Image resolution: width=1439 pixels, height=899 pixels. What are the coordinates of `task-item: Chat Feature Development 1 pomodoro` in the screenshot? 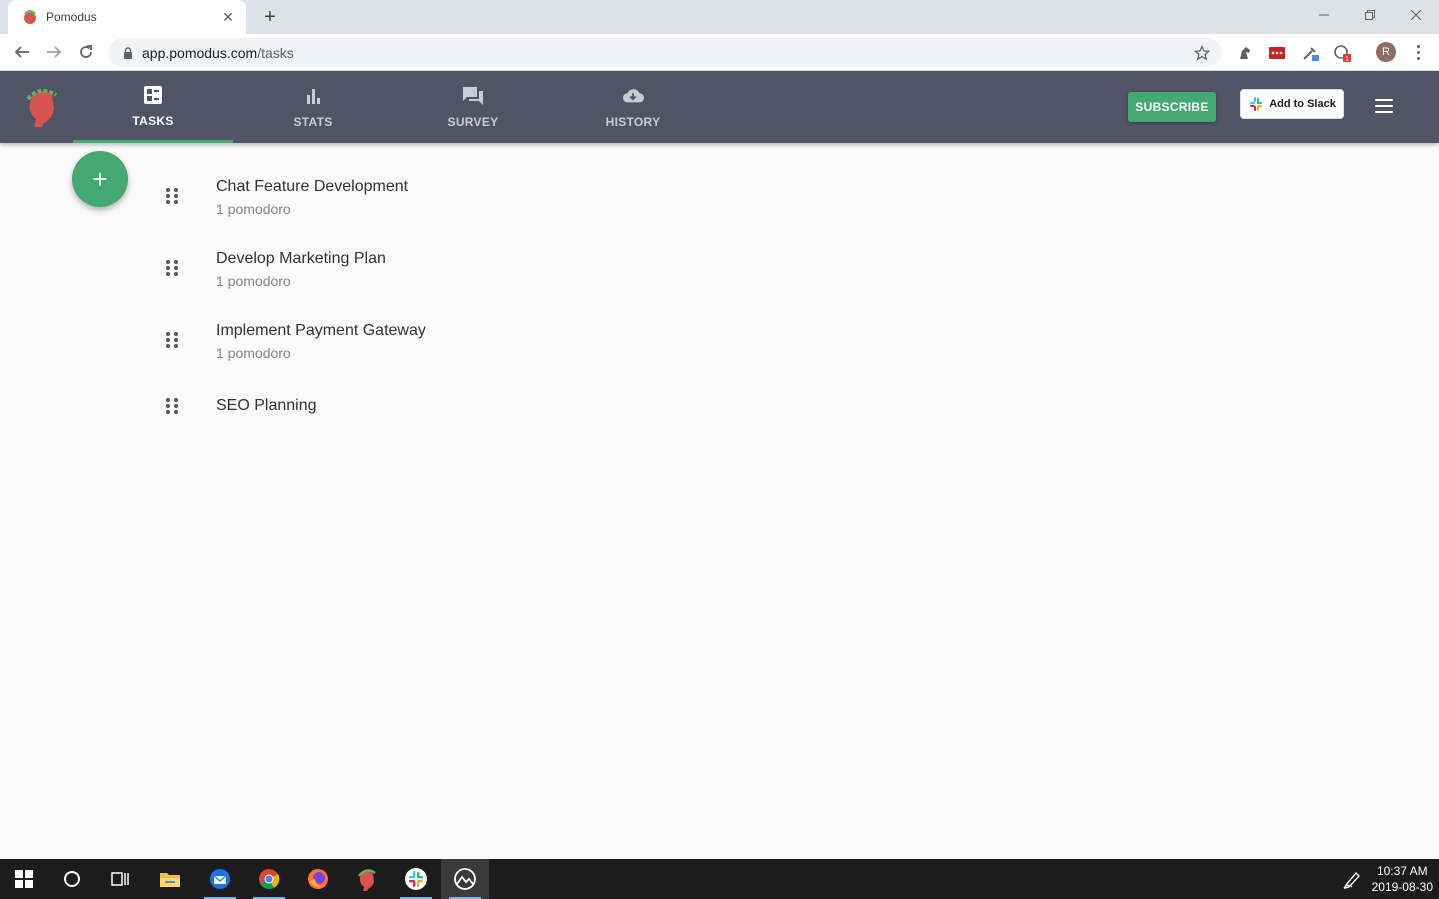 It's located at (460, 206).